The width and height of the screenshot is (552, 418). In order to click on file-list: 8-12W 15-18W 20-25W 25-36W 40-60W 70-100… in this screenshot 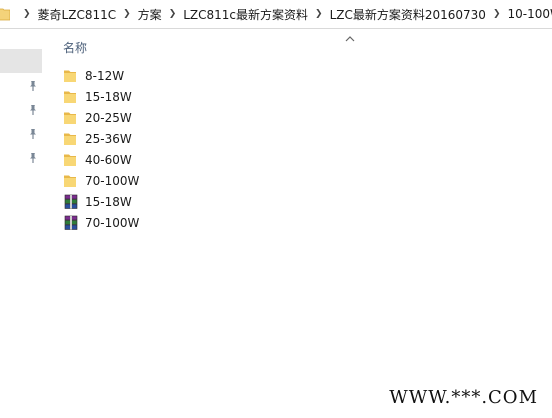, I will do `click(101, 149)`.